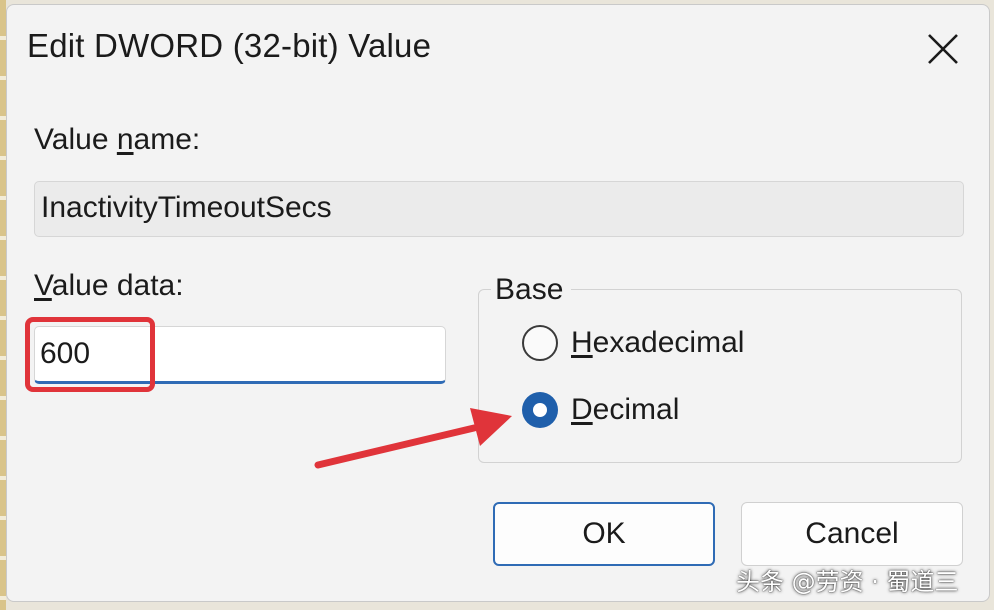  Describe the element at coordinates (531, 290) in the screenshot. I see `base-legend: Base` at that location.